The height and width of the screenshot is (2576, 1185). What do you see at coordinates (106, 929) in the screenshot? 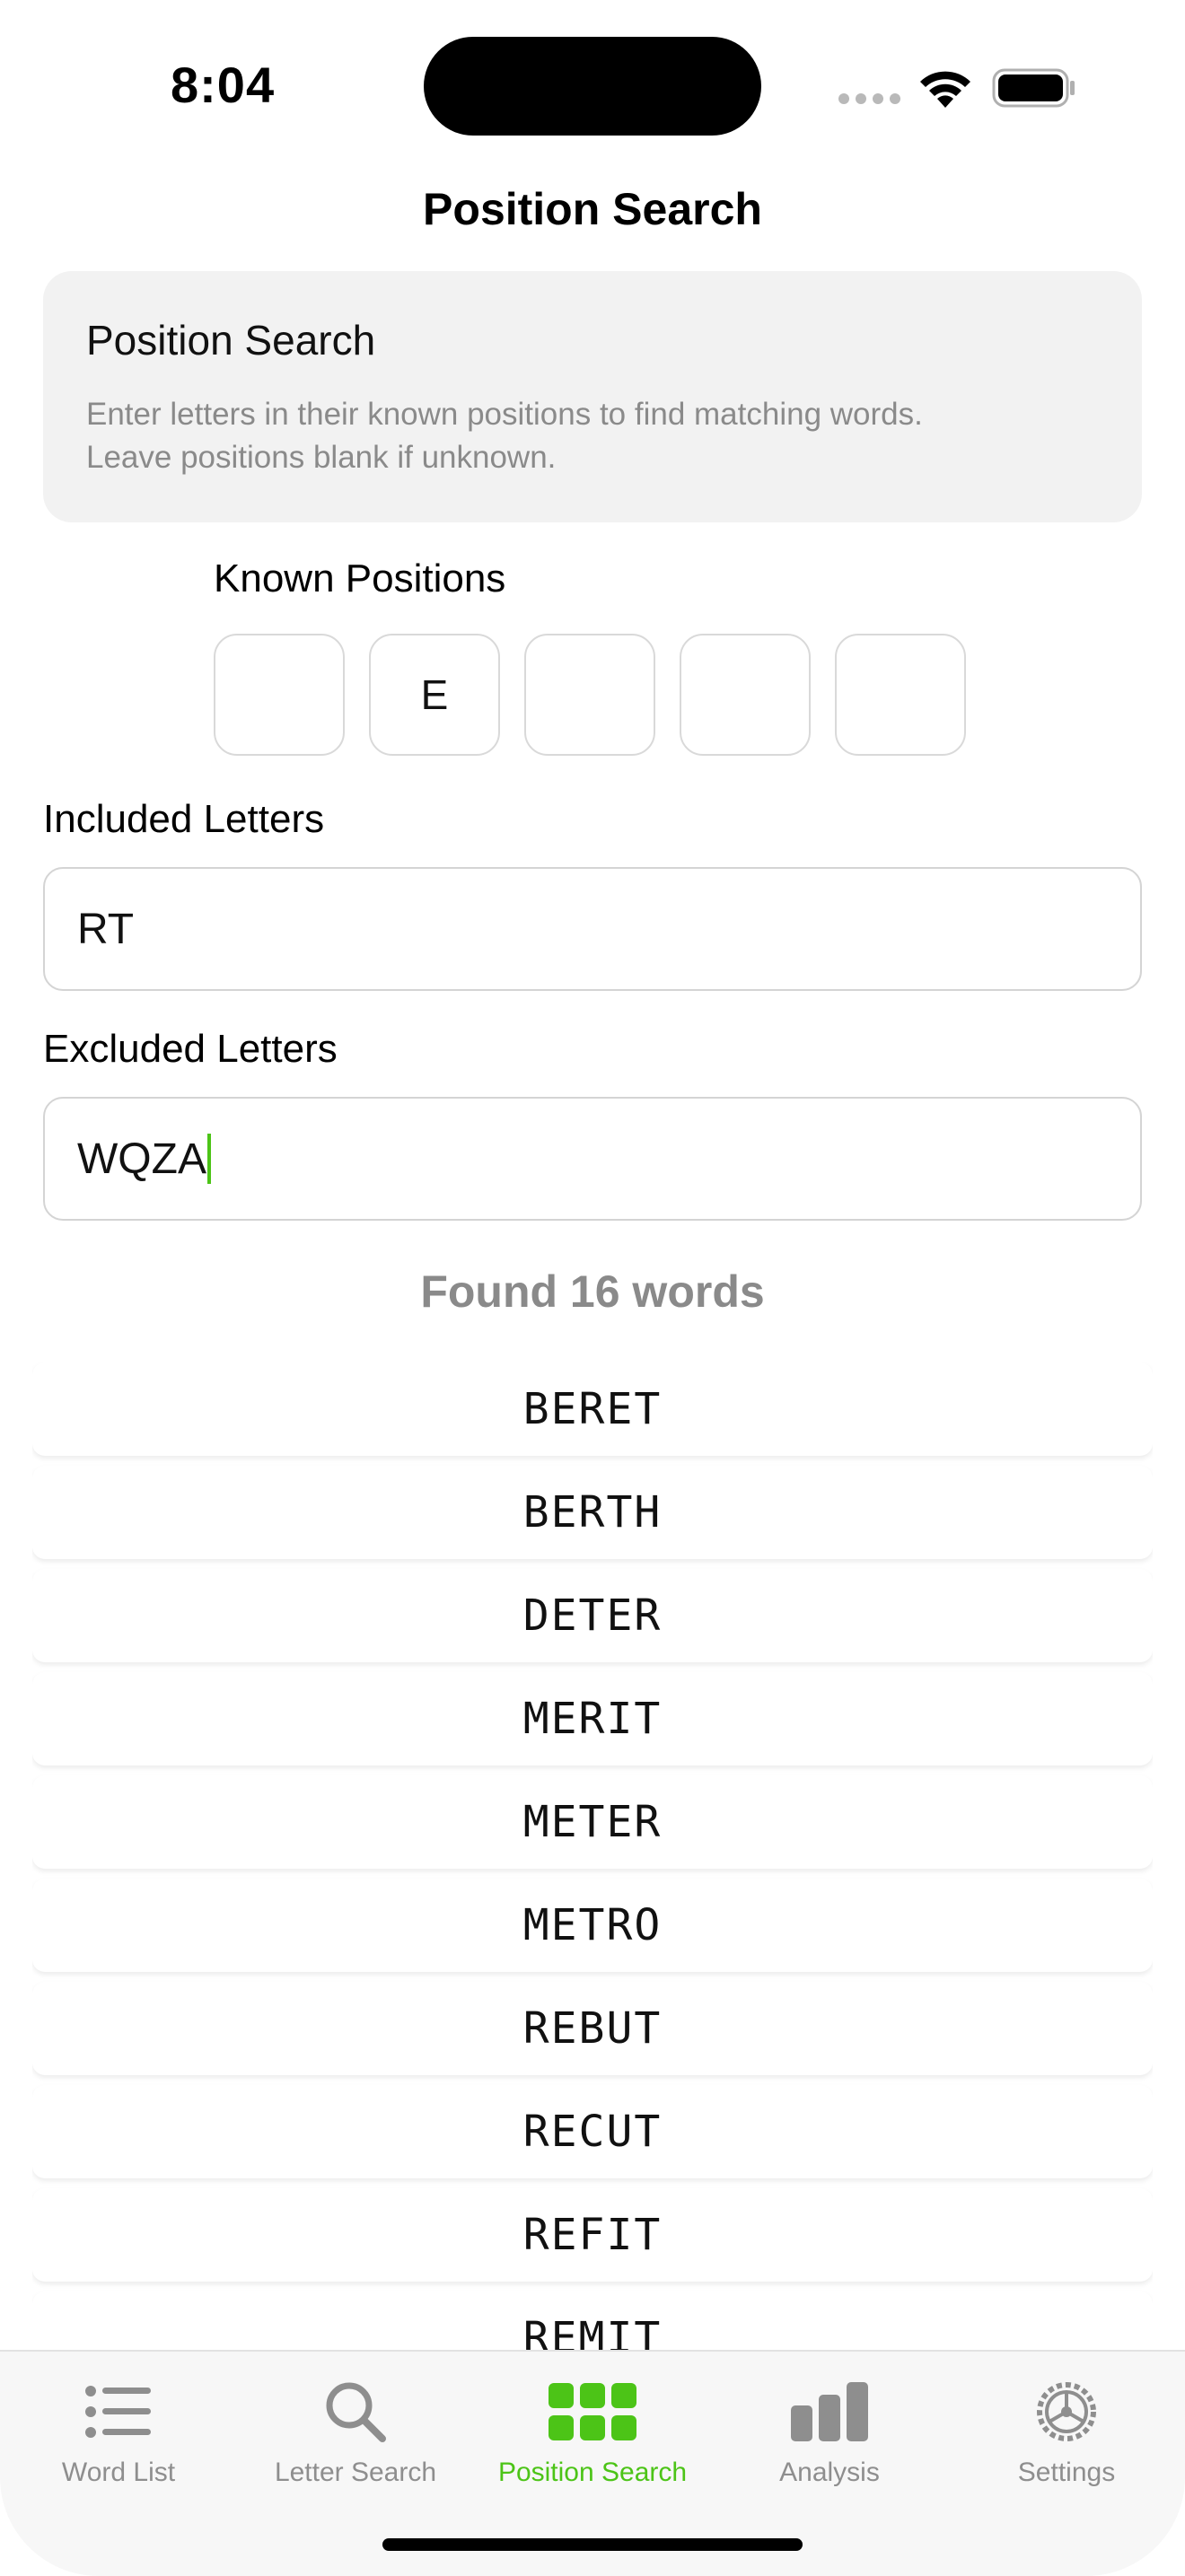
I see `included-letters-value: RT` at bounding box center [106, 929].